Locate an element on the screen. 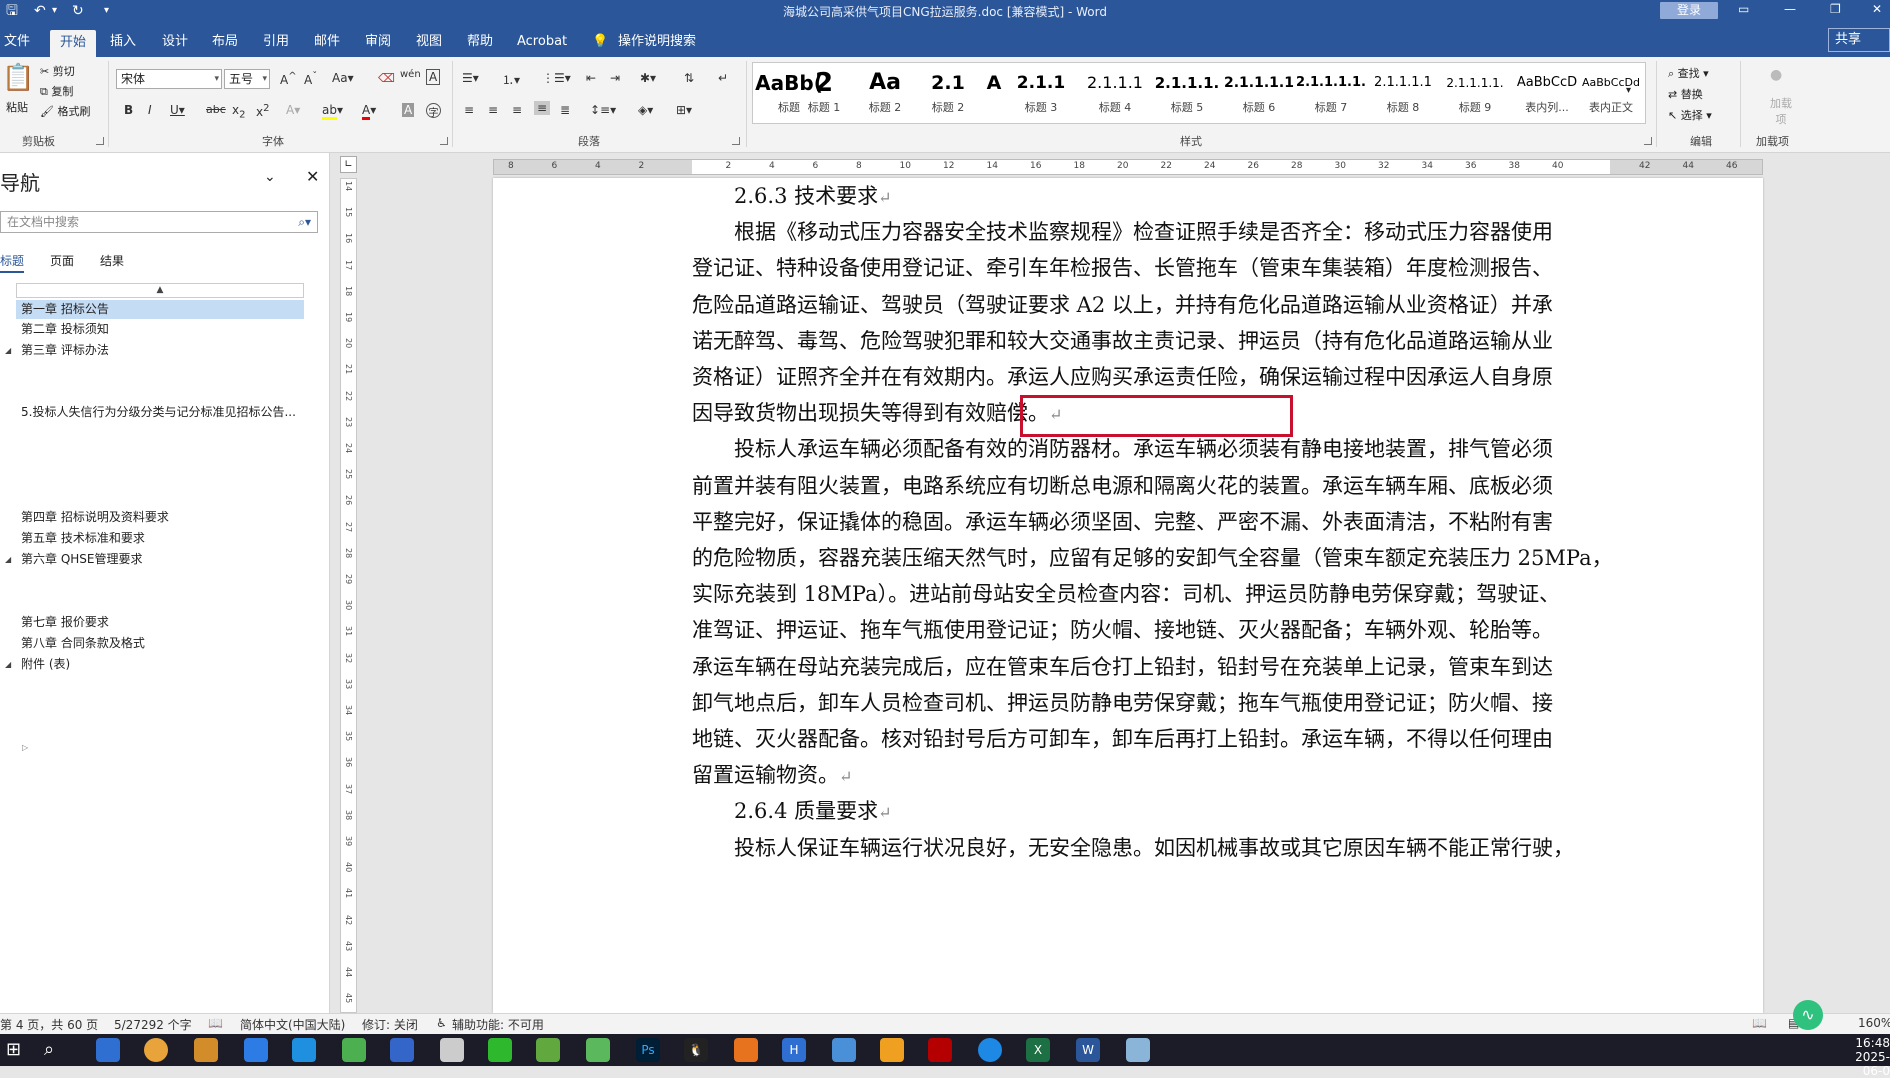 This screenshot has height=1078, width=1890. nav-heading-item: ◢ 第六章 QHSE管理要求 is located at coordinates (154, 559).